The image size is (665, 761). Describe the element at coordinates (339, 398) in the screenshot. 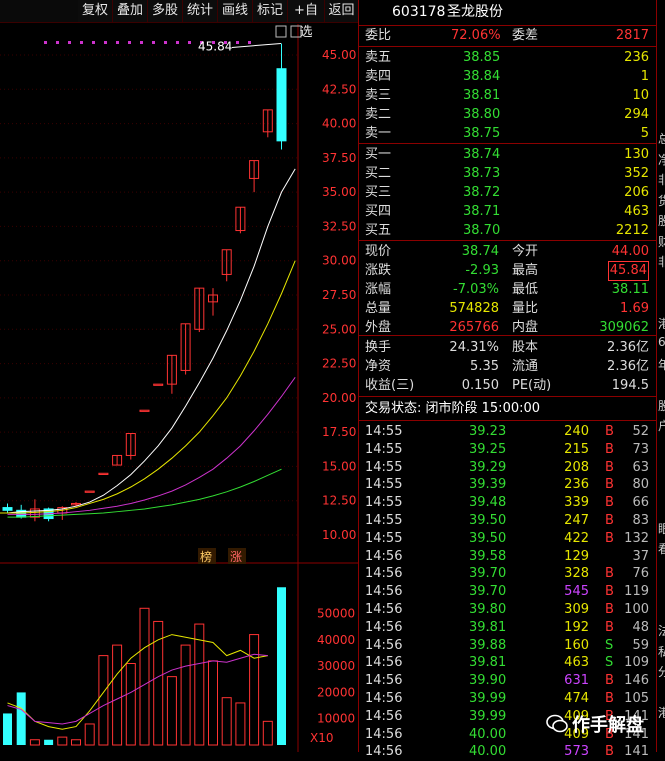

I see `price-tick-label: 20.00` at that location.